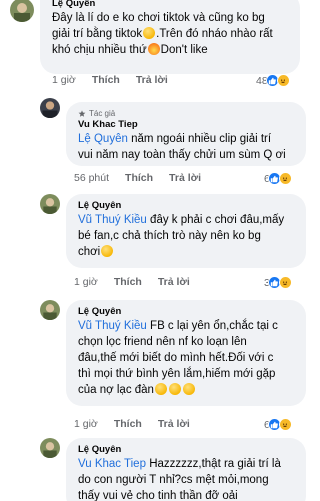  Describe the element at coordinates (153, 49) in the screenshot. I see `angry-emoji-icon` at that location.